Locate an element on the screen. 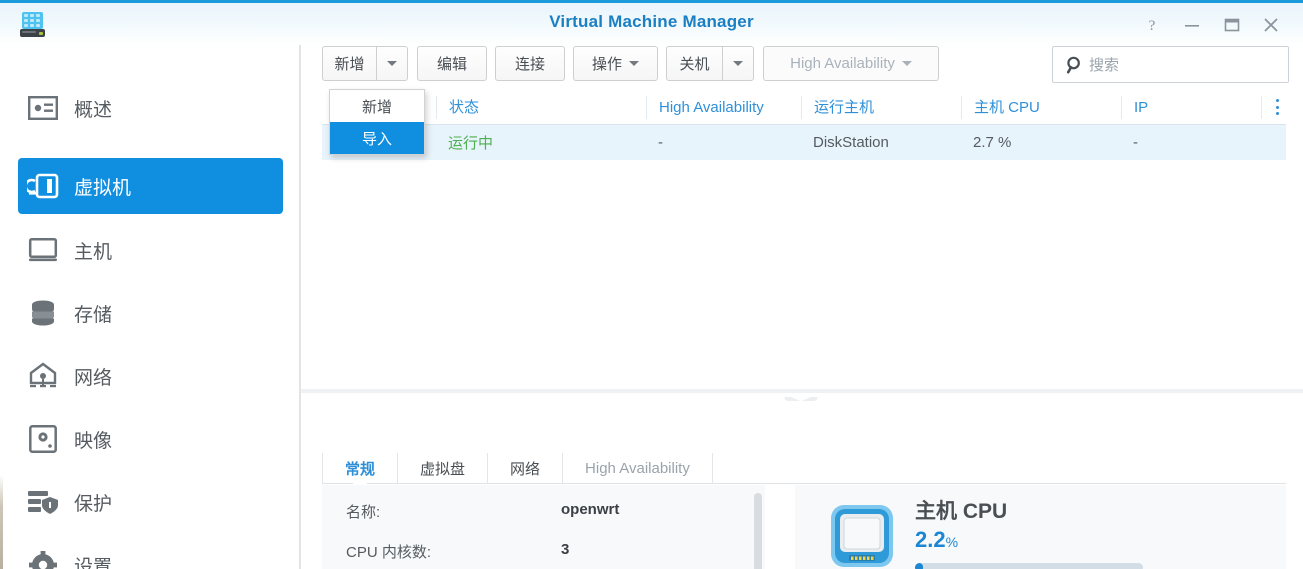  create-dropdown-menu: 新增 导入 is located at coordinates (377, 122).